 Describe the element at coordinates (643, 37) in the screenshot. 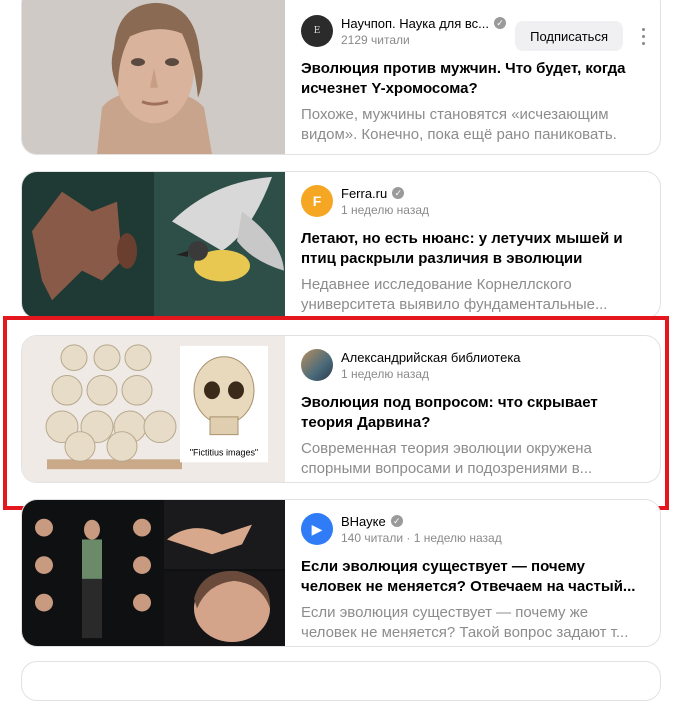

I see `more-options-icon` at that location.